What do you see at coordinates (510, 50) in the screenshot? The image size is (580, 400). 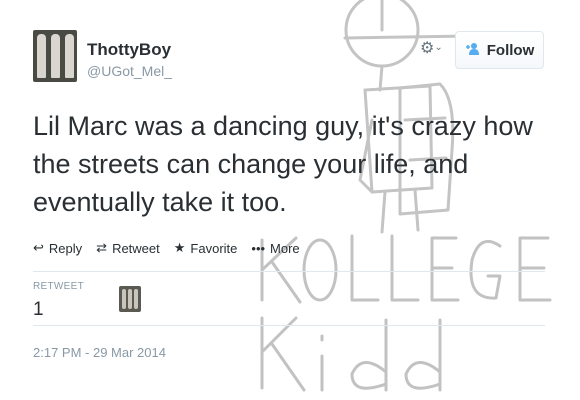 I see `follow-label: Follow` at bounding box center [510, 50].